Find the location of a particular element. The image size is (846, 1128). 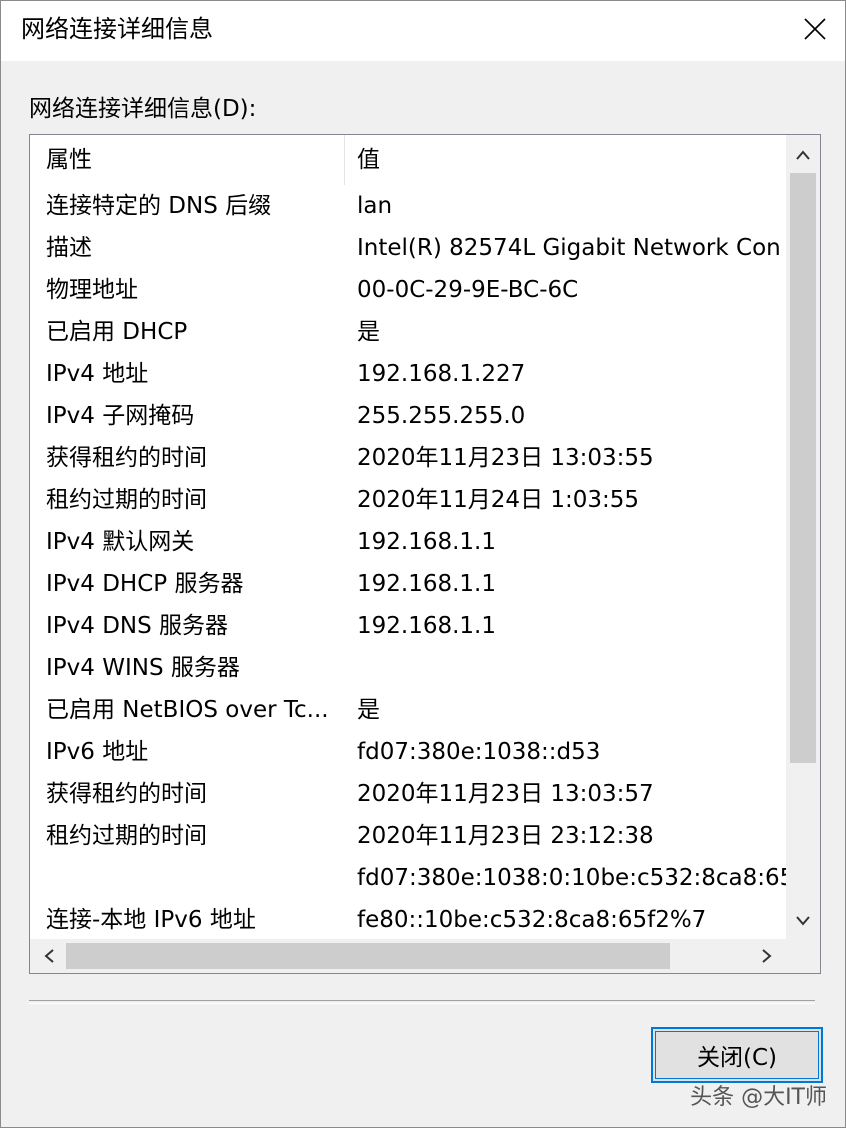

table-row: 获得租约的时间 2020年11月23日 13:03:57 is located at coordinates (408, 794).